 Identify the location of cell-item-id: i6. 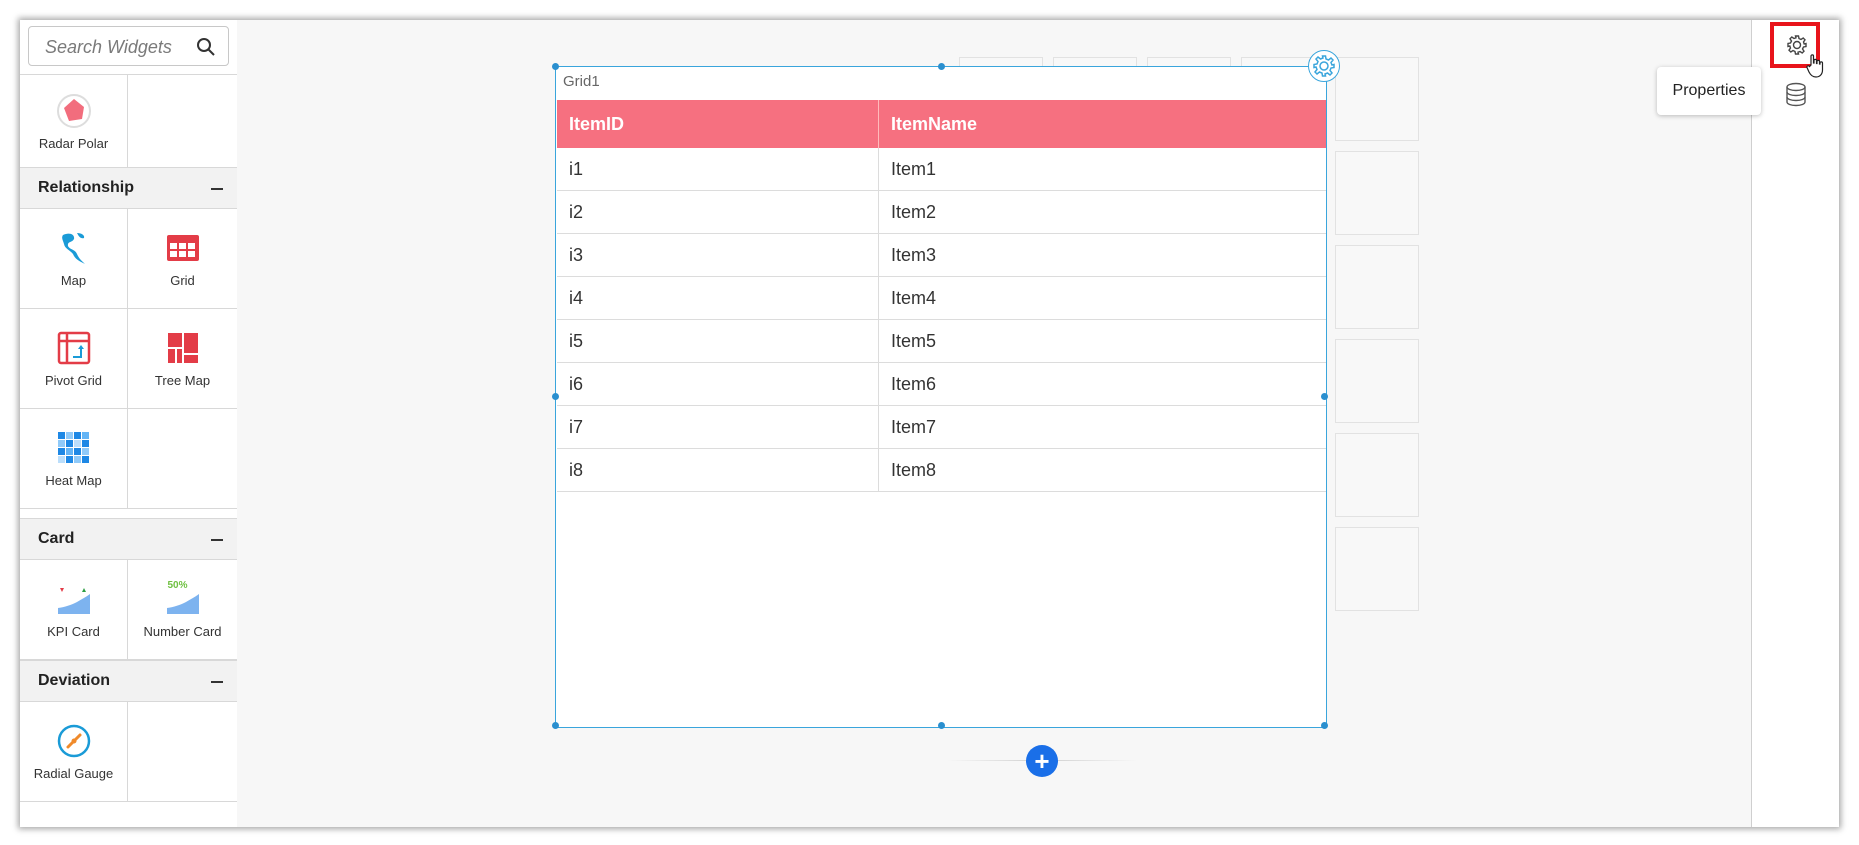
(718, 384).